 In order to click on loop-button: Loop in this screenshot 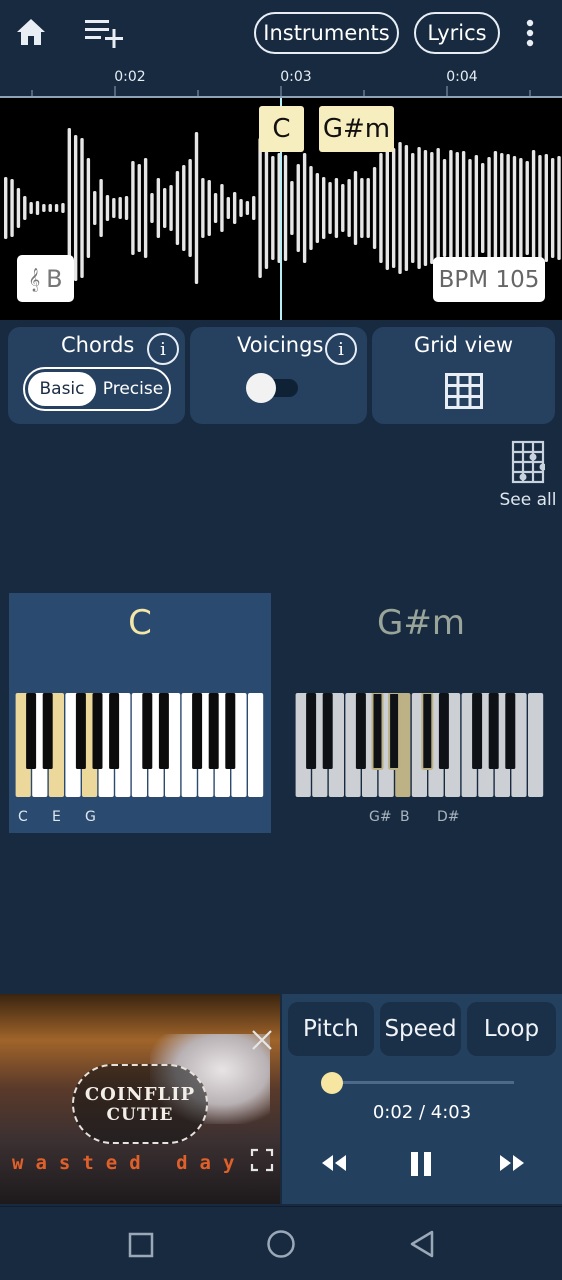, I will do `click(511, 1029)`.